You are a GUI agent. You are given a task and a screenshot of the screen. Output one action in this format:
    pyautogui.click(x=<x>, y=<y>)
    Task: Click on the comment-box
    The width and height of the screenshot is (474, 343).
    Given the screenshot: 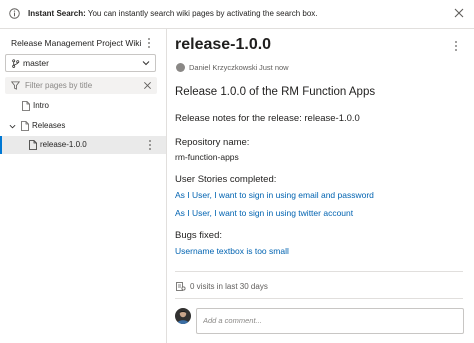 What is the action you would take?
    pyautogui.click(x=330, y=321)
    